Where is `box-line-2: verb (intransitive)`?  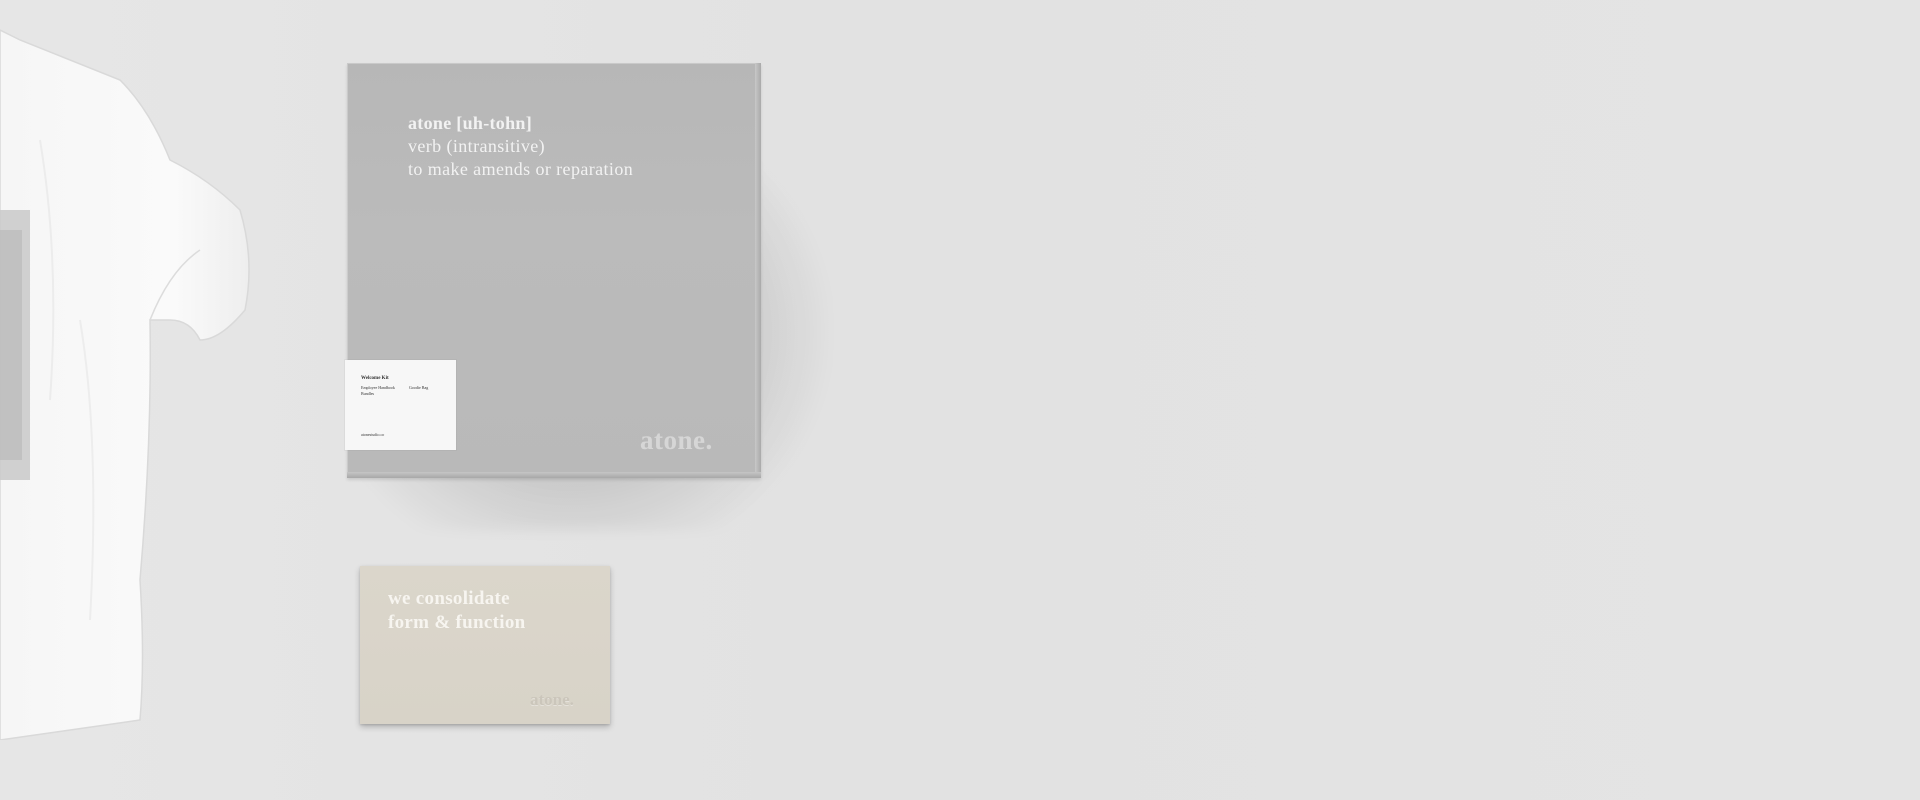 box-line-2: verb (intransitive) is located at coordinates (477, 146).